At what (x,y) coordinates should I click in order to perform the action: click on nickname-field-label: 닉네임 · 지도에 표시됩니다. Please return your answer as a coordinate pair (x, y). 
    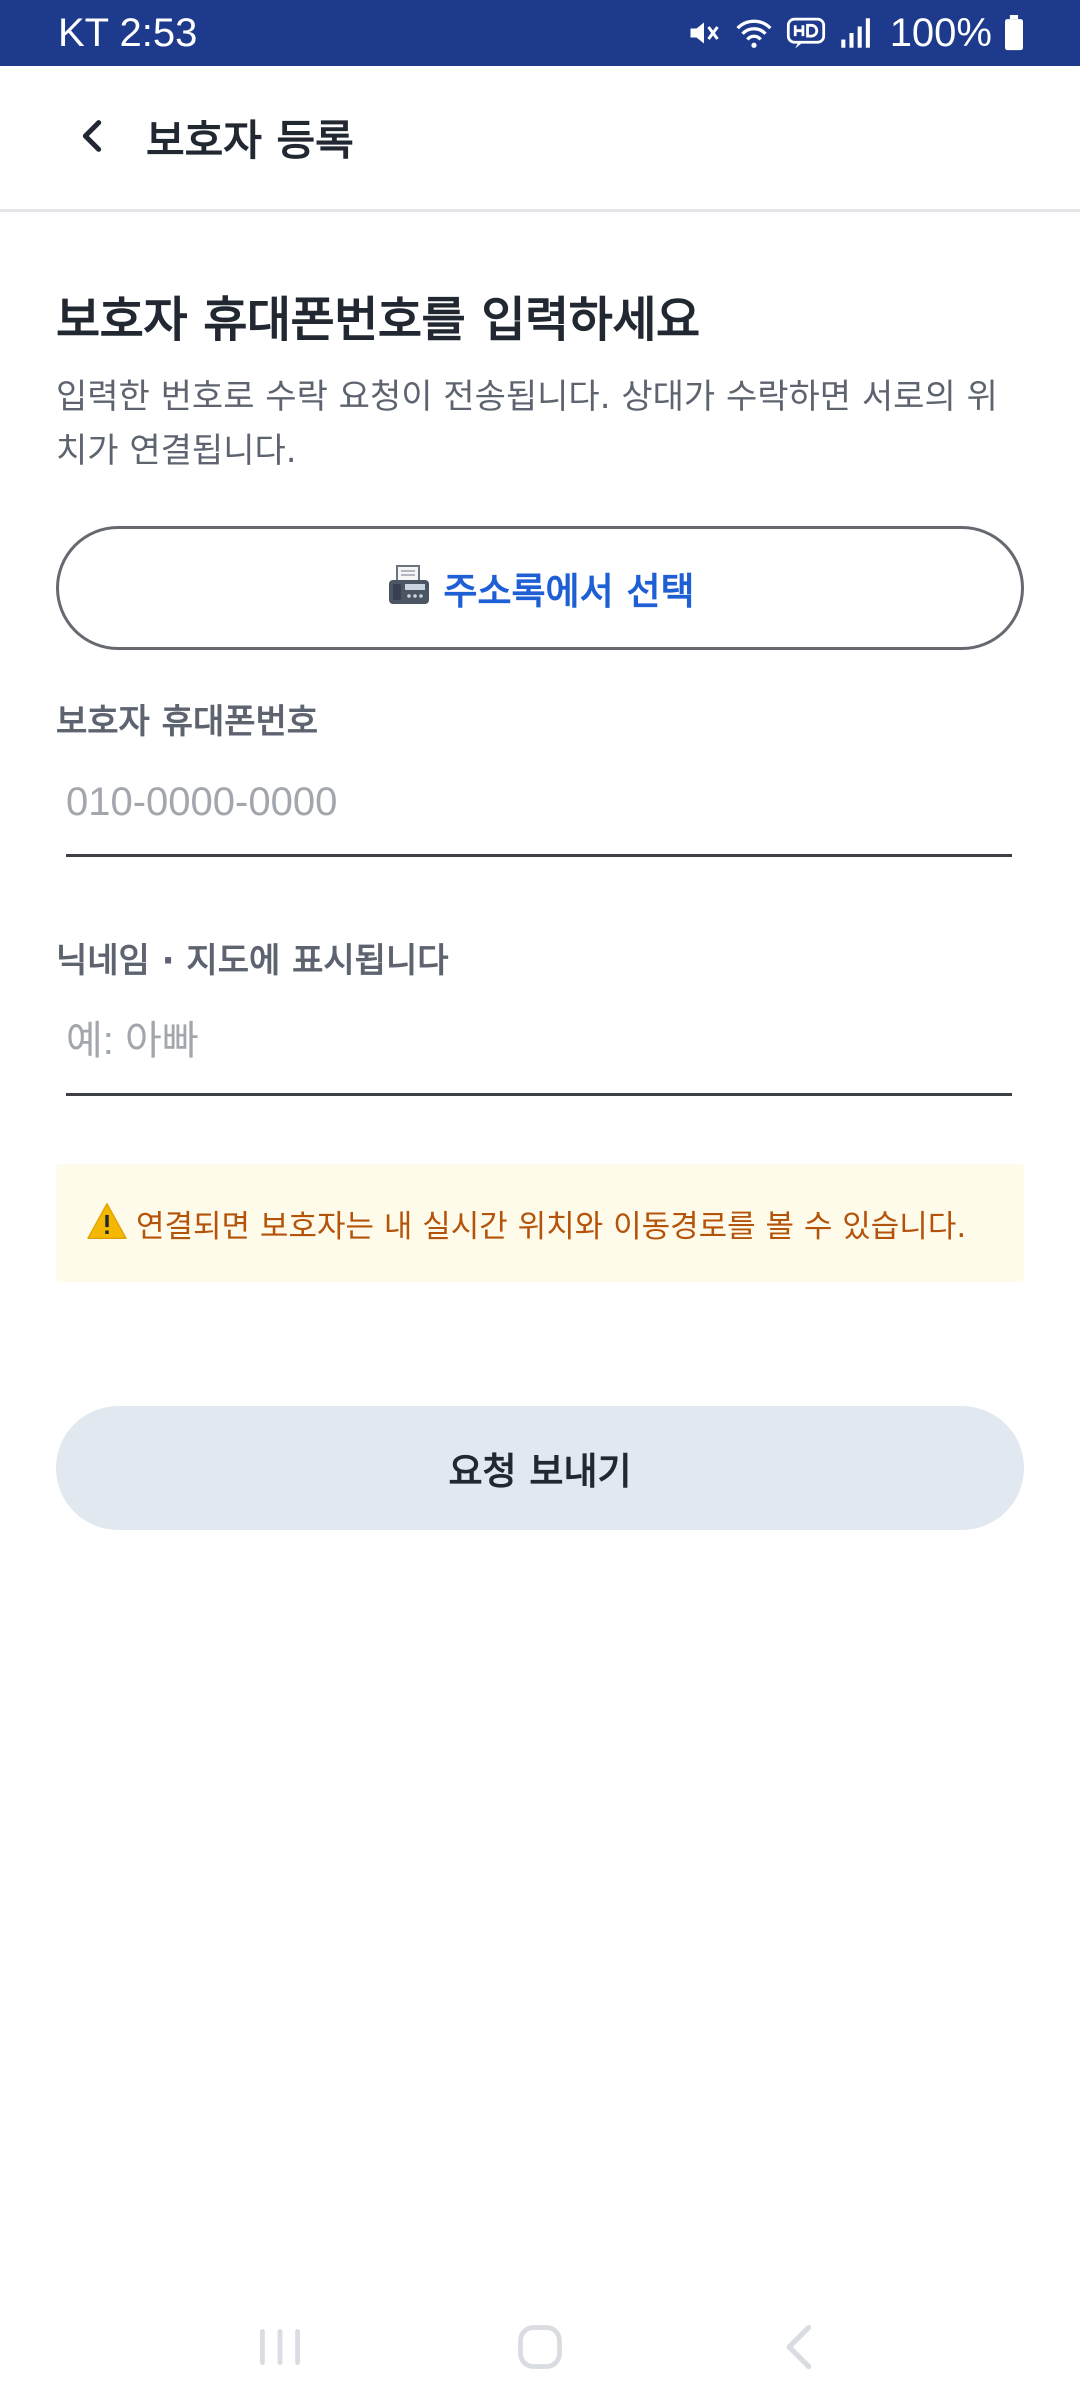
    Looking at the image, I should click on (252, 961).